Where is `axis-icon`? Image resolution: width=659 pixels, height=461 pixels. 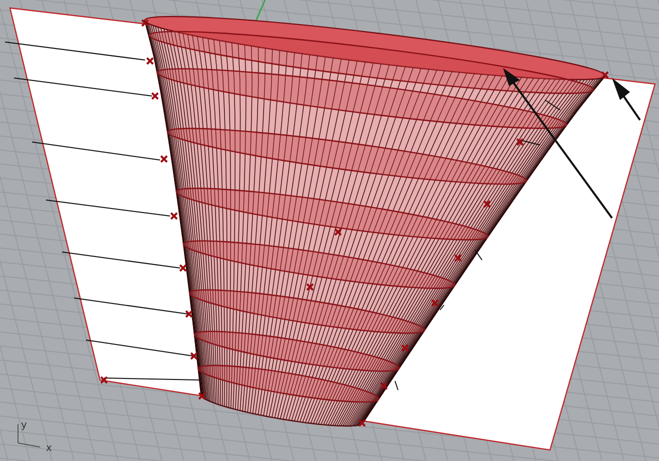
axis-icon is located at coordinates (29, 436).